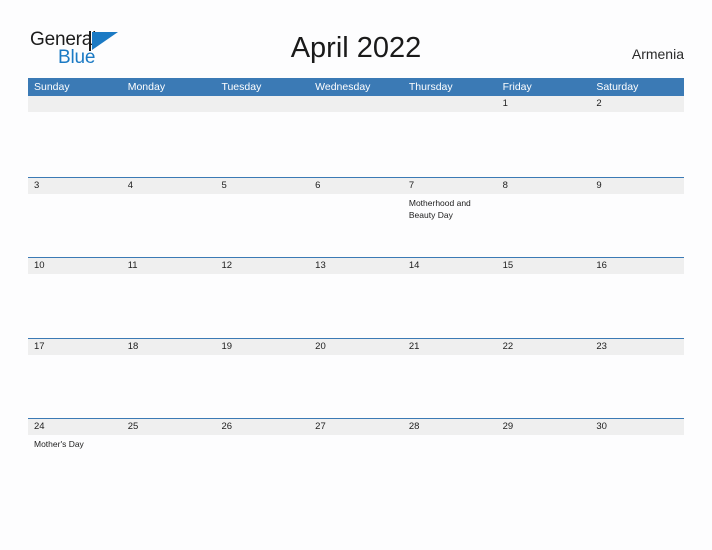  Describe the element at coordinates (450, 459) in the screenshot. I see `day-cell: 28` at that location.